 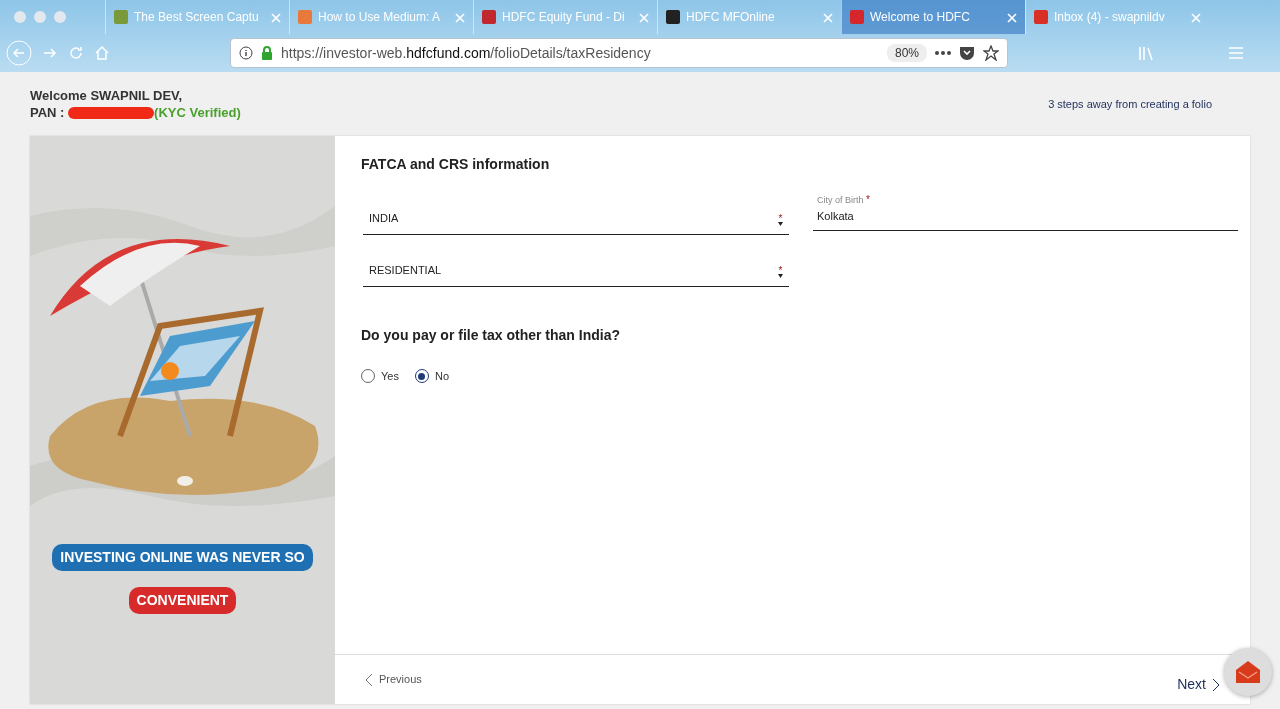 I want to click on url-text: https://investor-web.hdfcfund.com/folioDetails/taxResidency, so click(x=466, y=53).